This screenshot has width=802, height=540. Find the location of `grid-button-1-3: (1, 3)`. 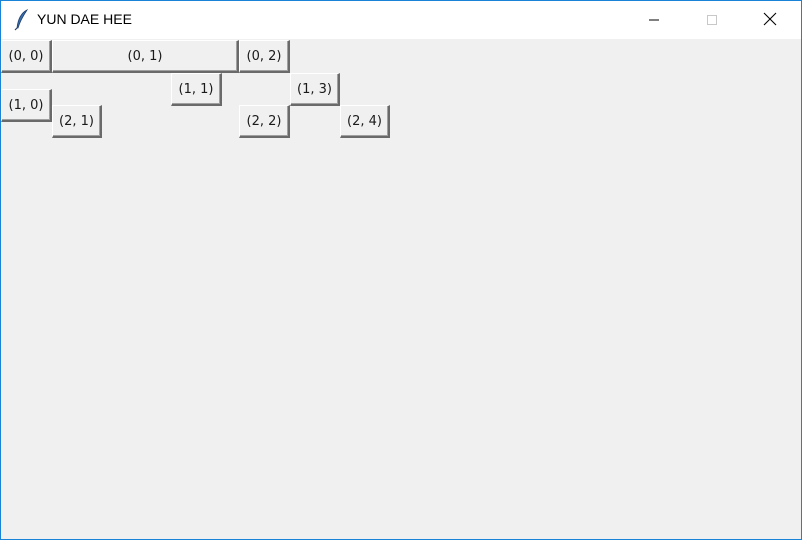

grid-button-1-3: (1, 3) is located at coordinates (315, 89).